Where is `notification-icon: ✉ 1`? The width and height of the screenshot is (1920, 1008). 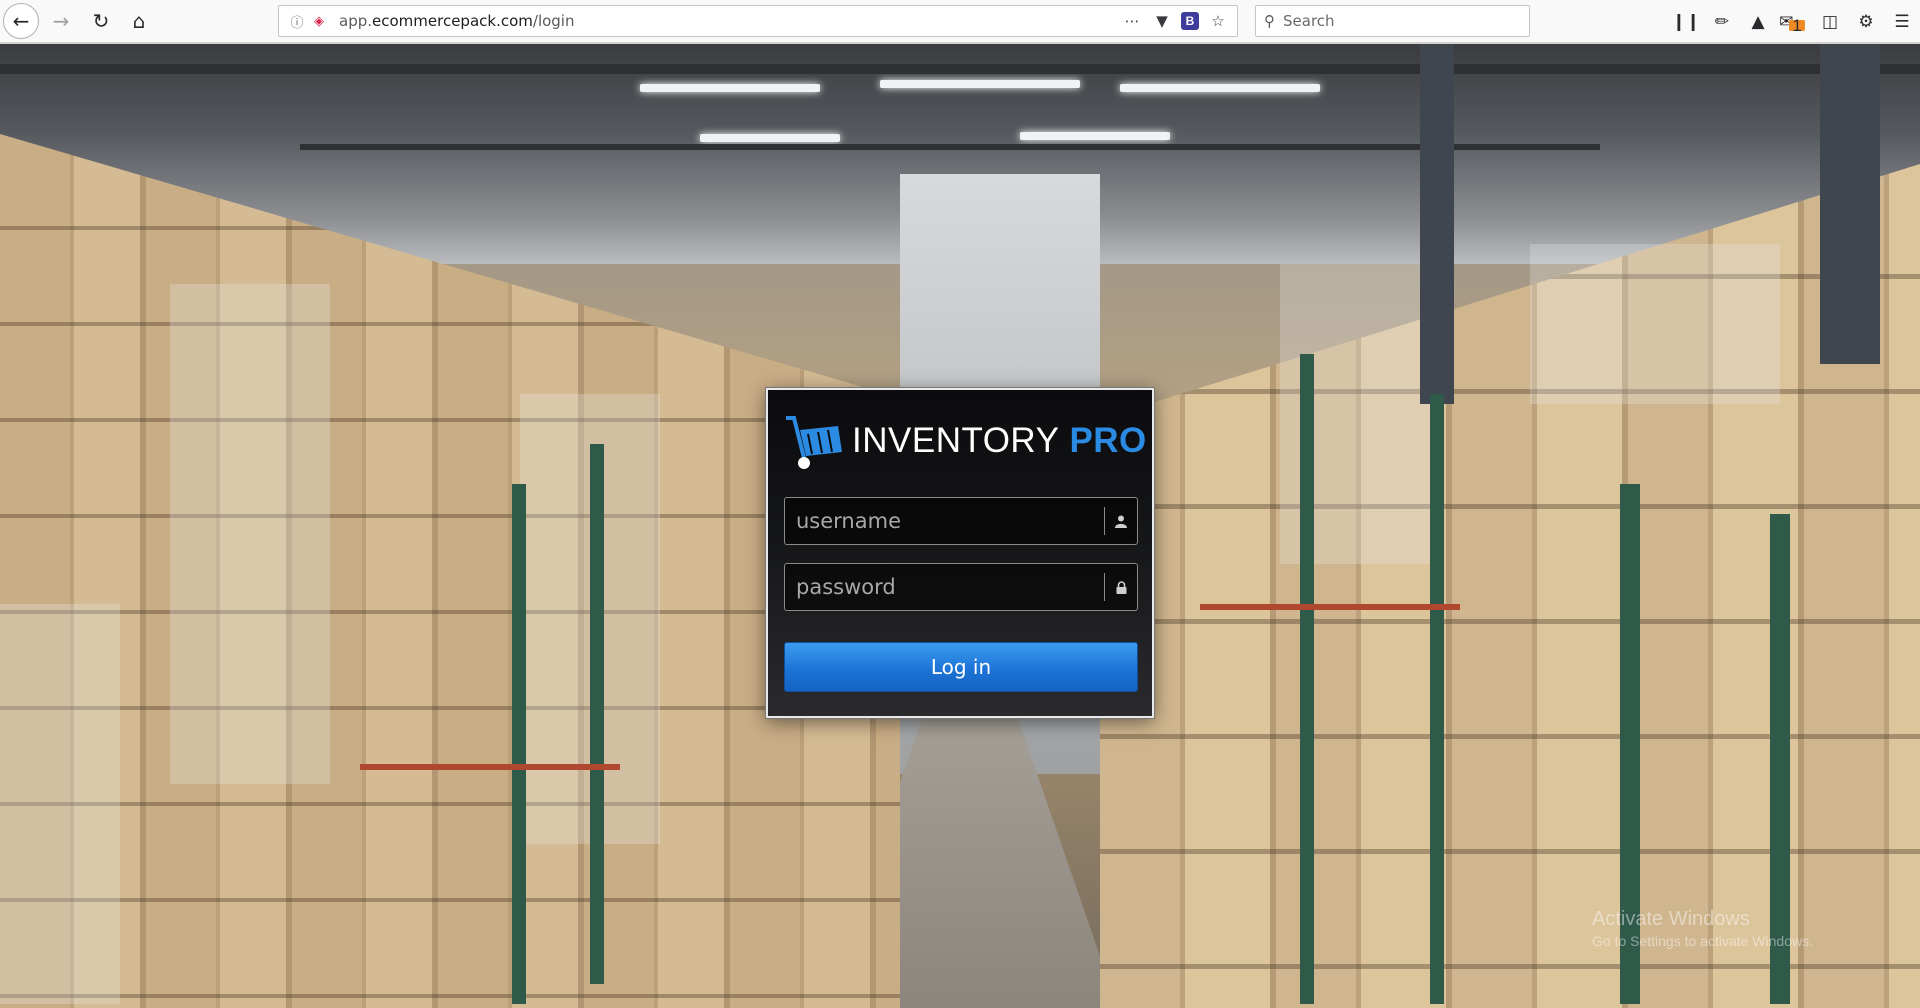
notification-icon: ✉ 1 is located at coordinates (1794, 22).